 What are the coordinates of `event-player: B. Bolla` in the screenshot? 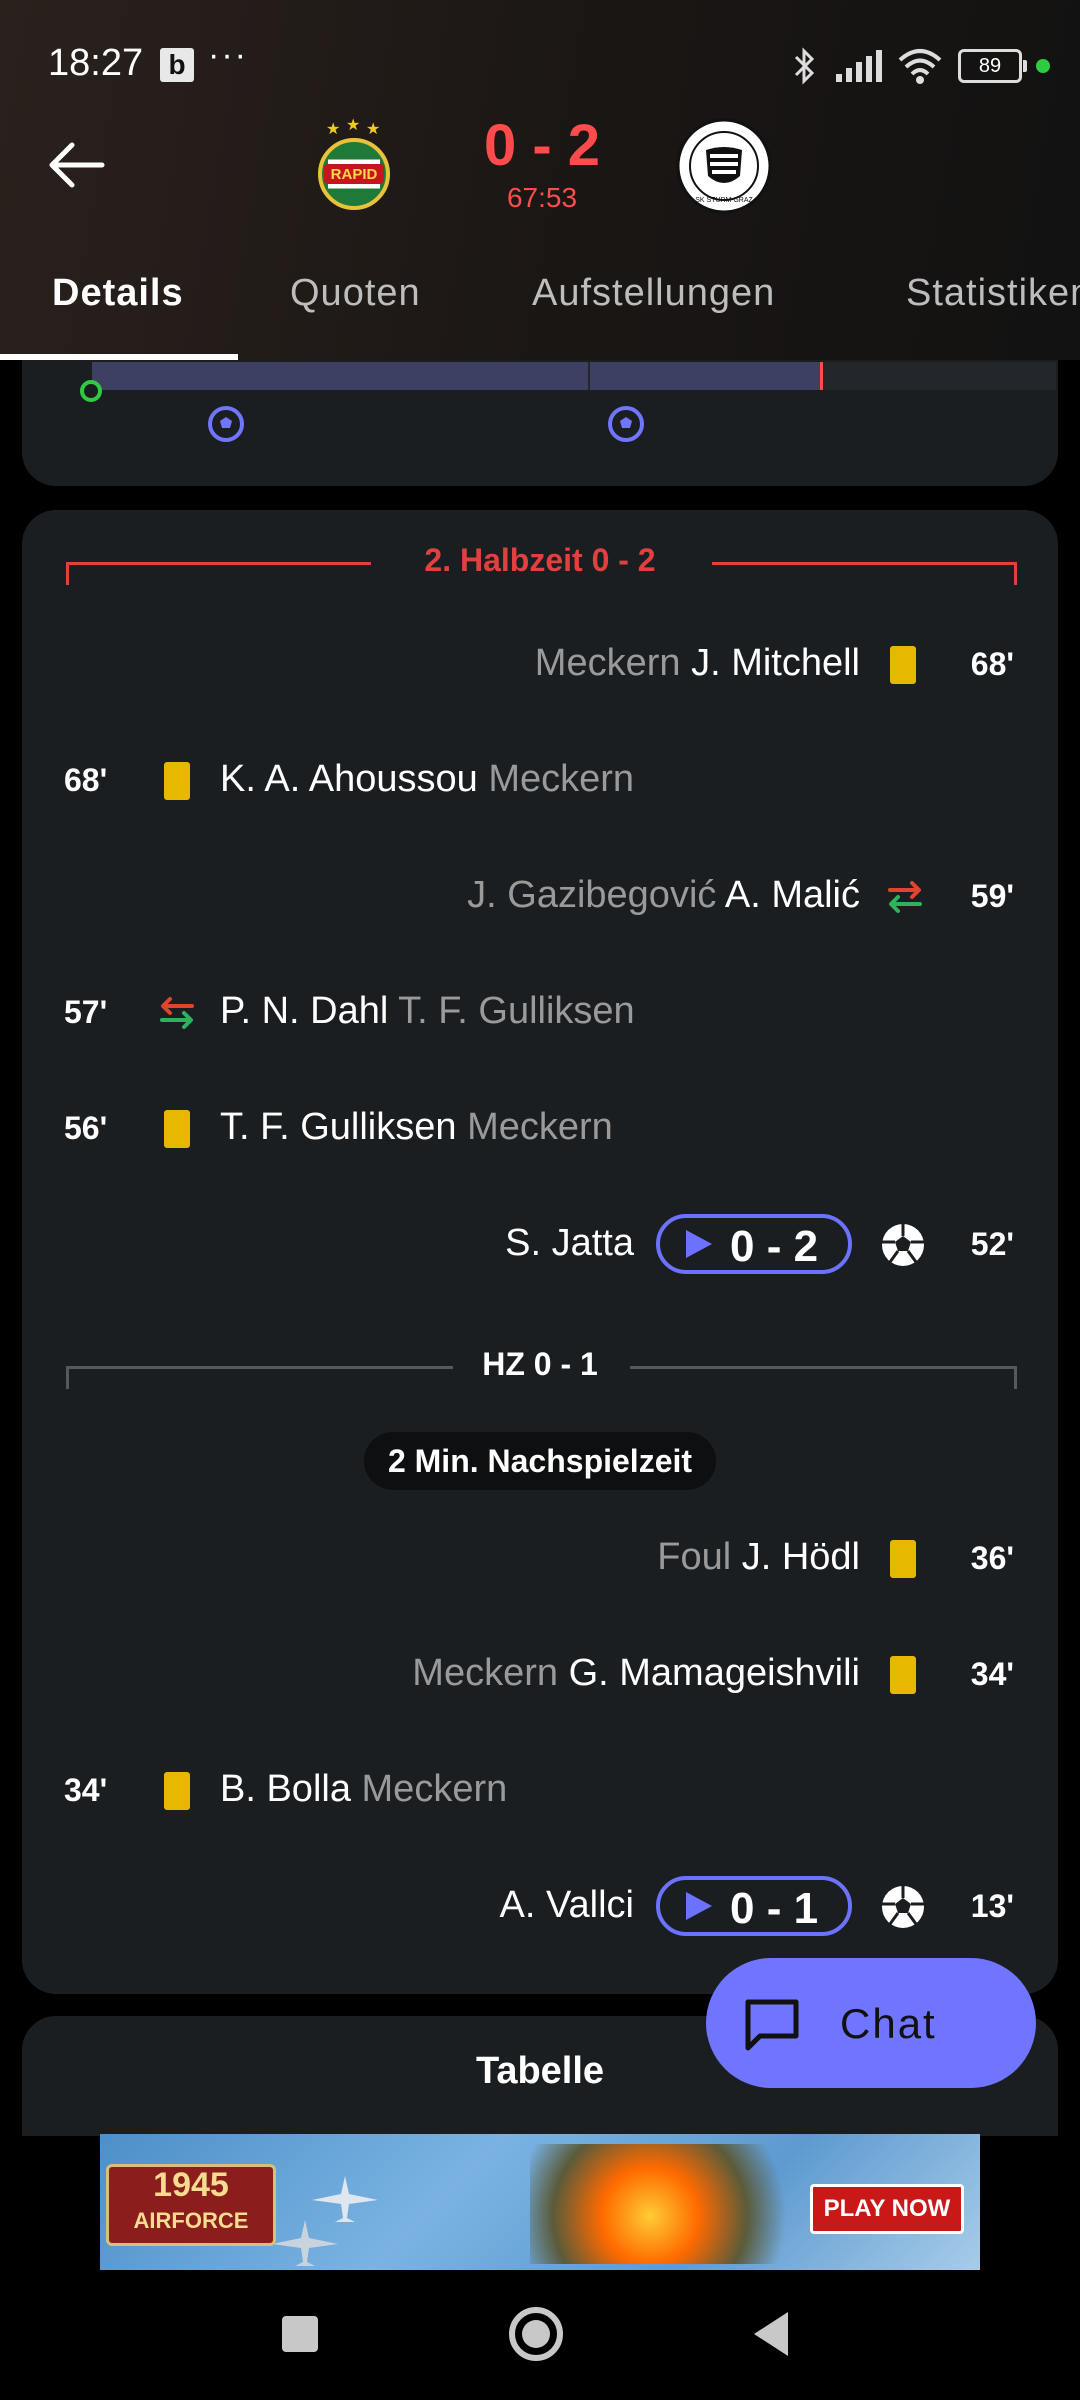 It's located at (285, 1789).